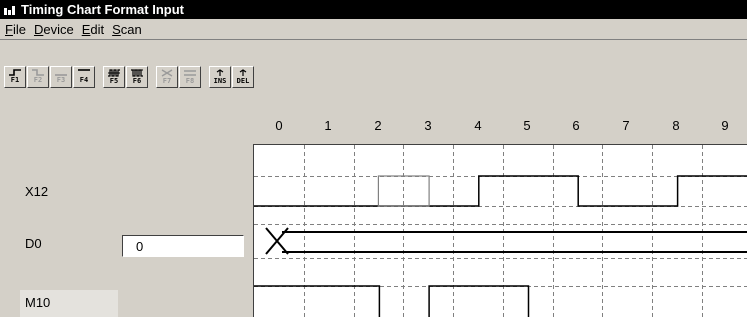 The width and height of the screenshot is (747, 317). I want to click on signal-label-x12: X12, so click(37, 191).